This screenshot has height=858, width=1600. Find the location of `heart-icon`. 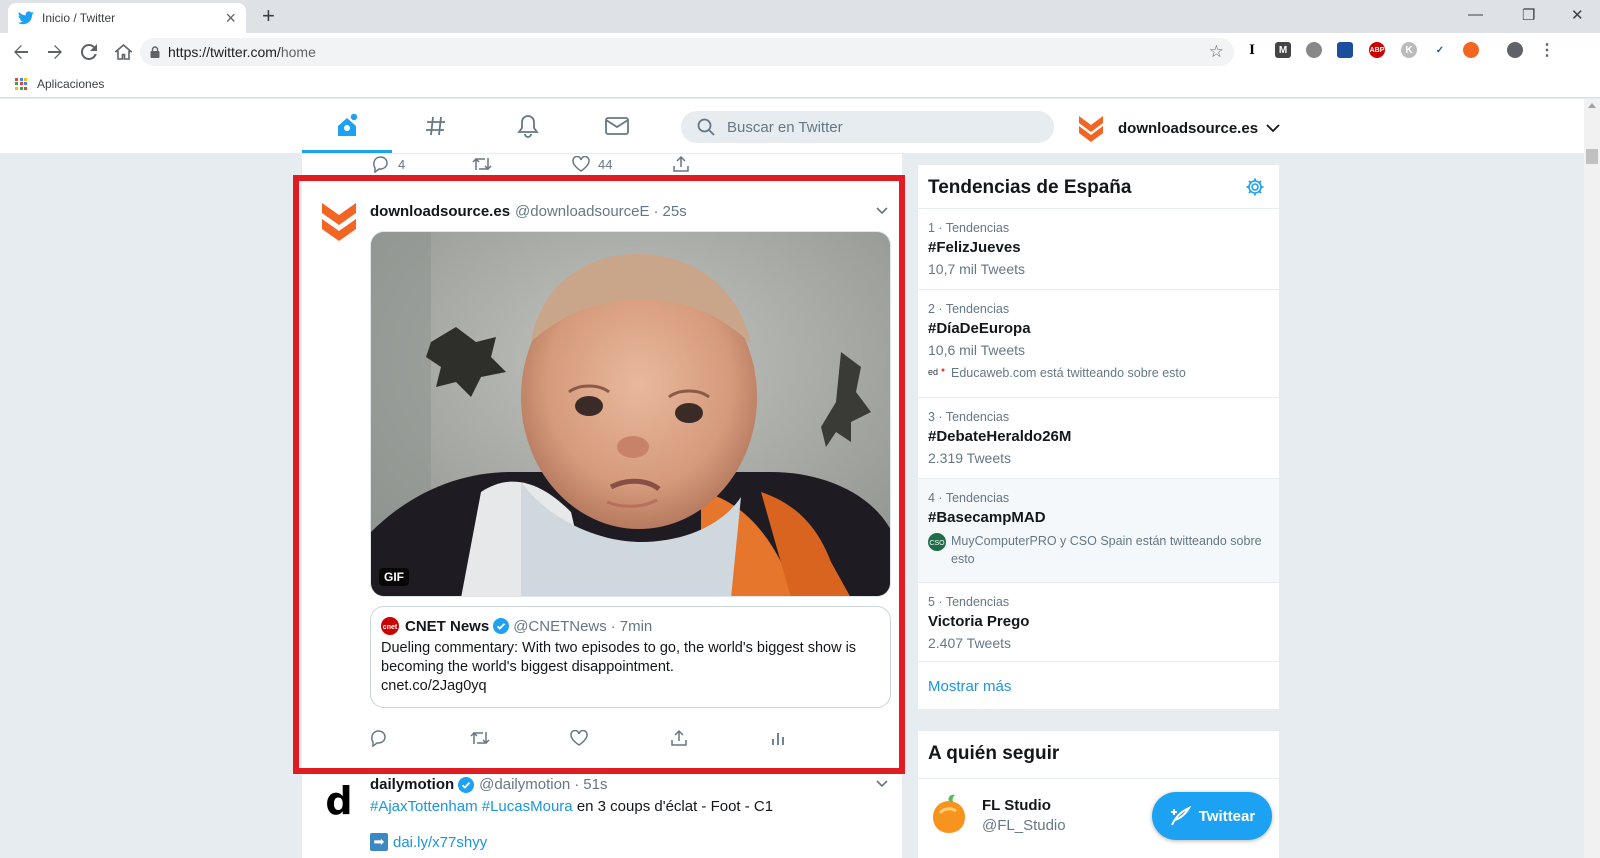

heart-icon is located at coordinates (581, 164).